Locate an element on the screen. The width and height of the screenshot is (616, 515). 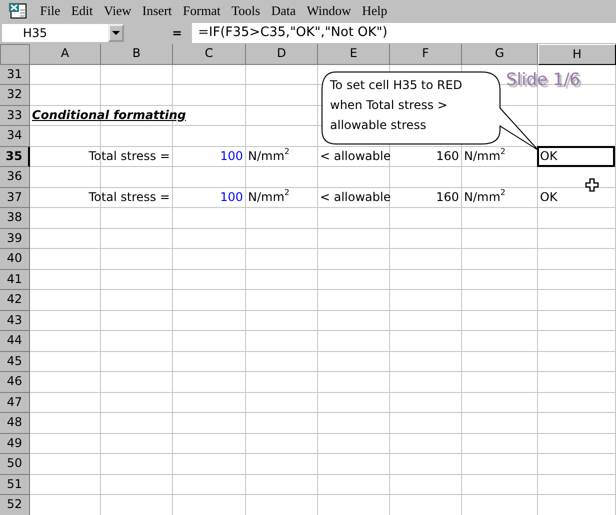
menu-item: Edit is located at coordinates (82, 11).